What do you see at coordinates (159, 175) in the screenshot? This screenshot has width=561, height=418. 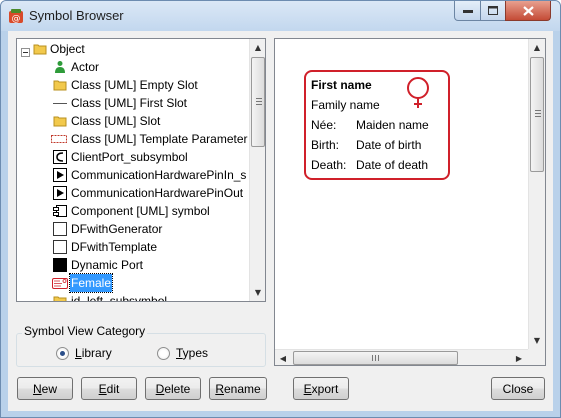 I see `tree-item-label: CommunicationHardwarePinIn_s` at bounding box center [159, 175].